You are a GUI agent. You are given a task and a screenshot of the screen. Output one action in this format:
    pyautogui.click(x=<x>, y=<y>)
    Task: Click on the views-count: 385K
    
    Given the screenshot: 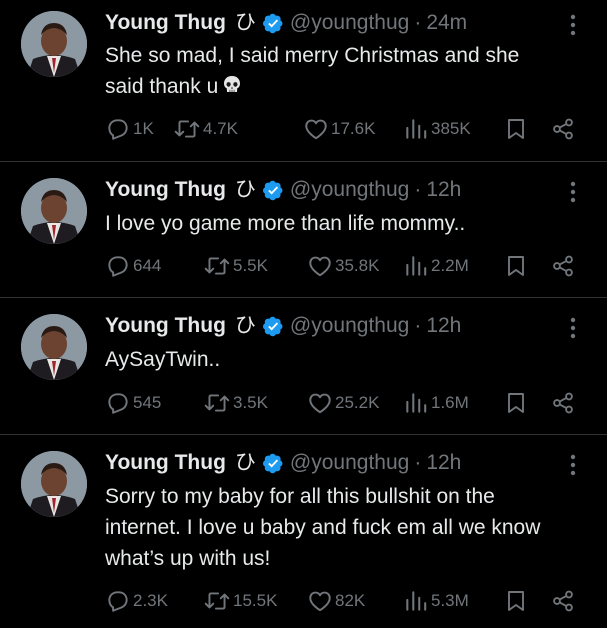 What is the action you would take?
    pyautogui.click(x=451, y=128)
    